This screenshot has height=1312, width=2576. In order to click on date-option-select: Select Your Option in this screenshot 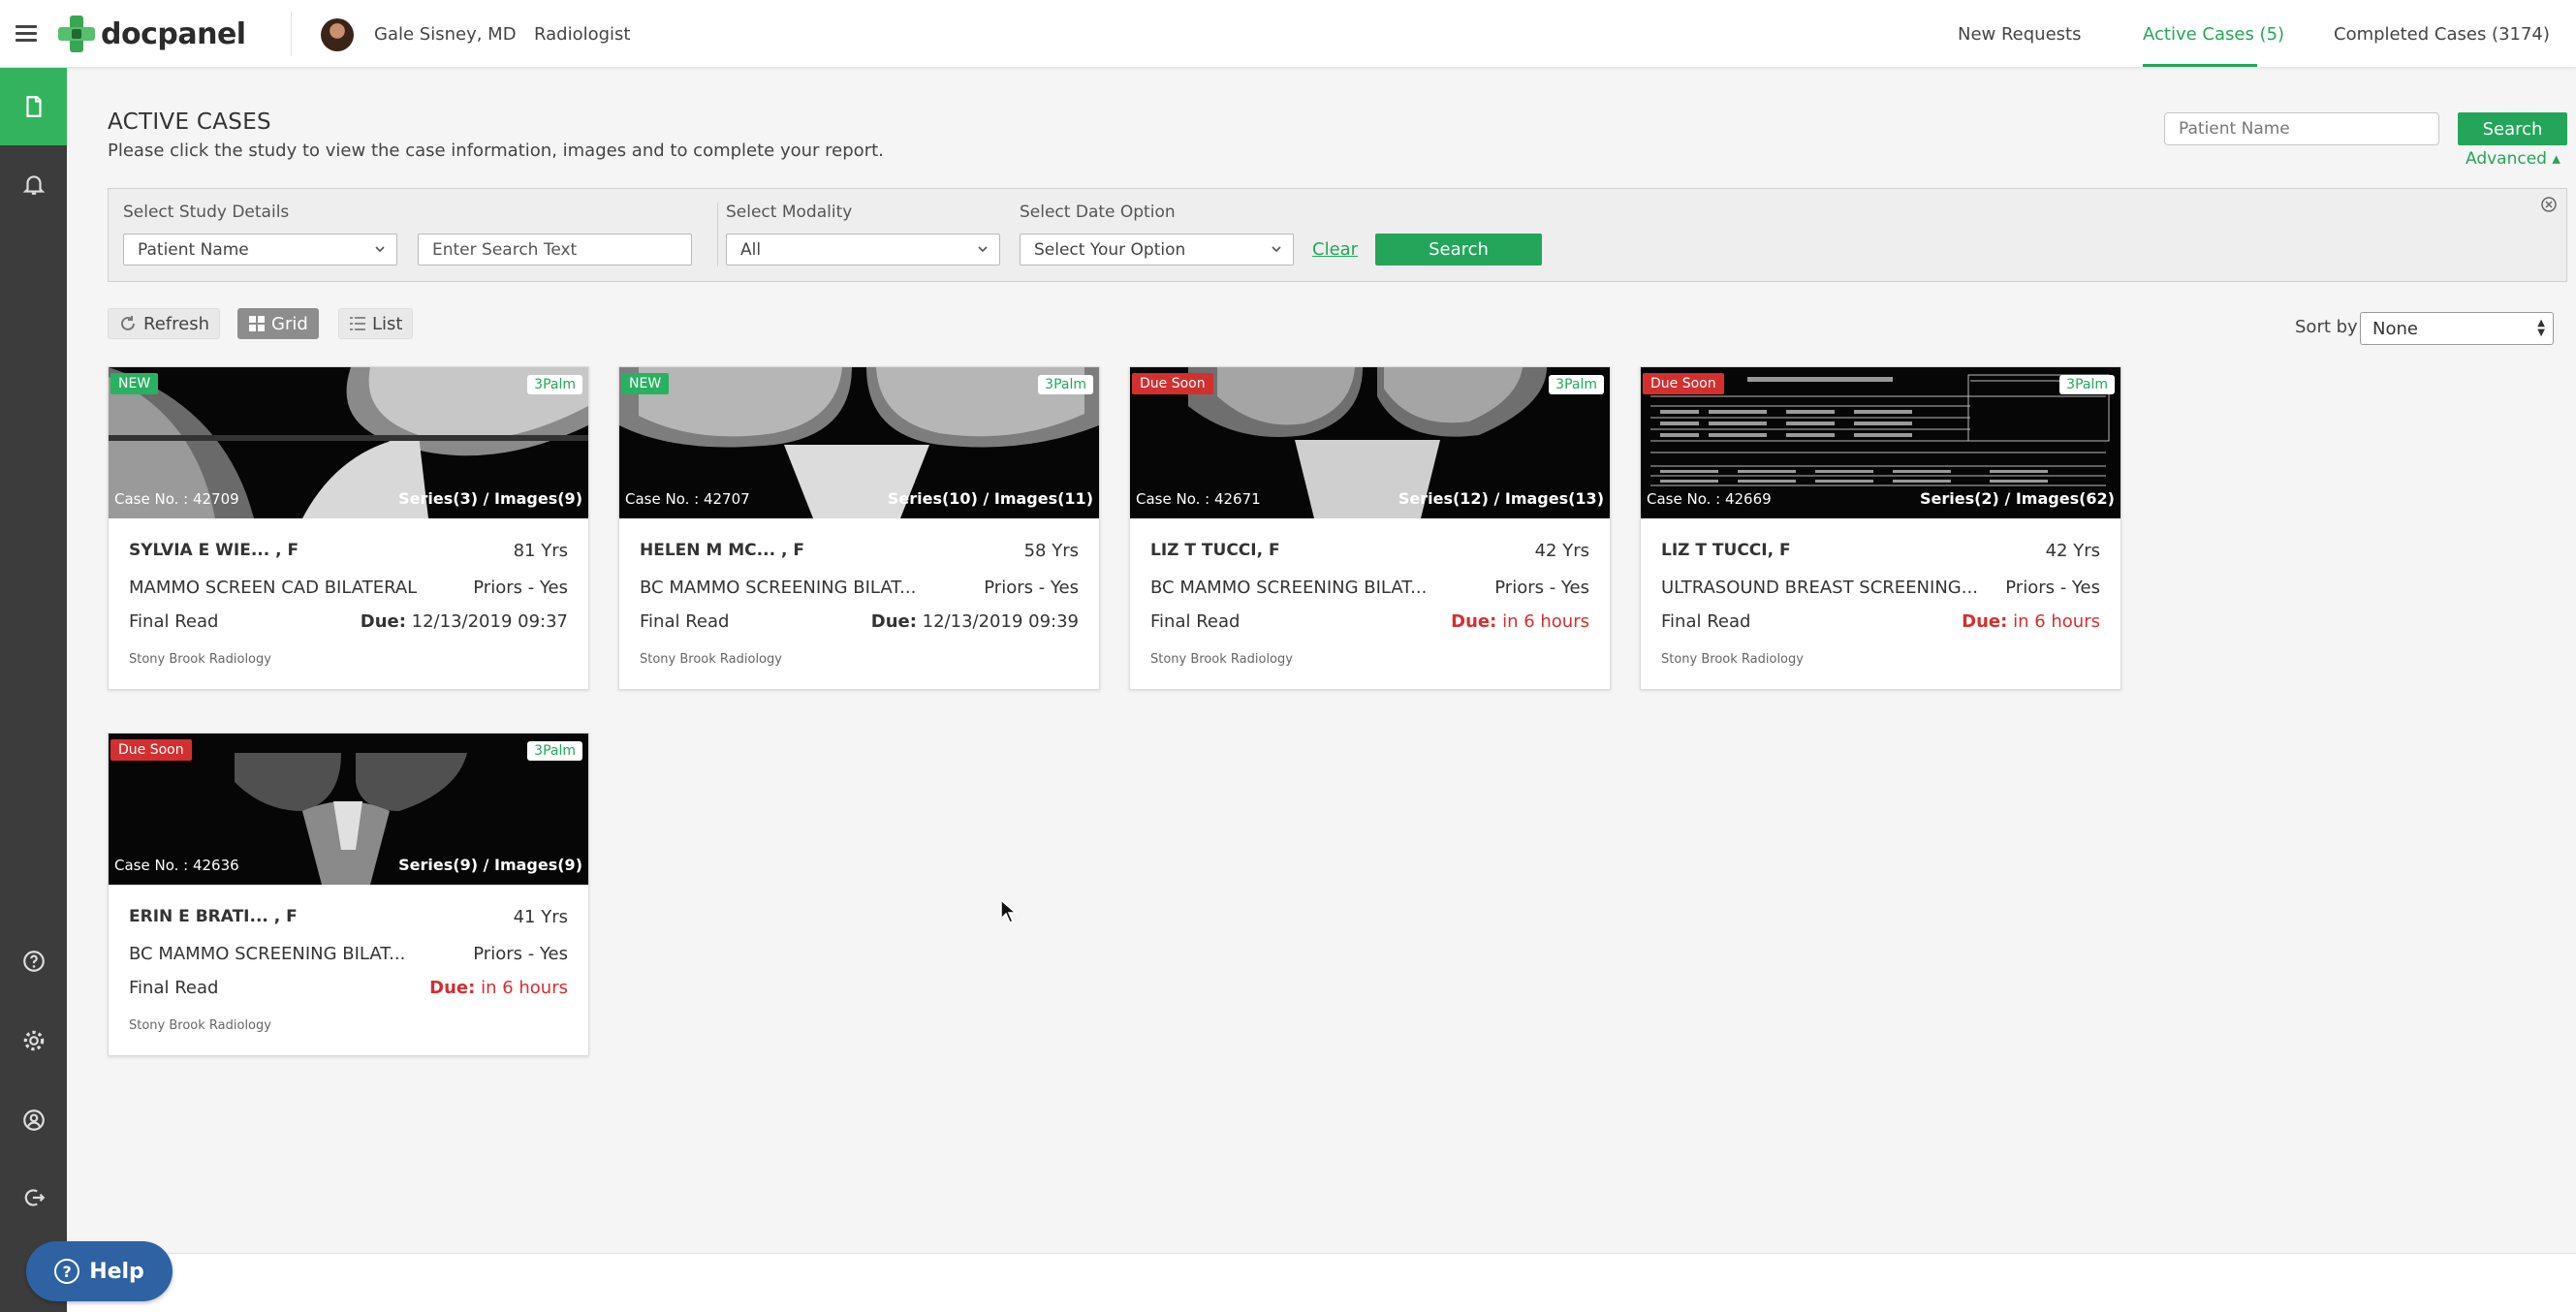, I will do `click(1157, 250)`.